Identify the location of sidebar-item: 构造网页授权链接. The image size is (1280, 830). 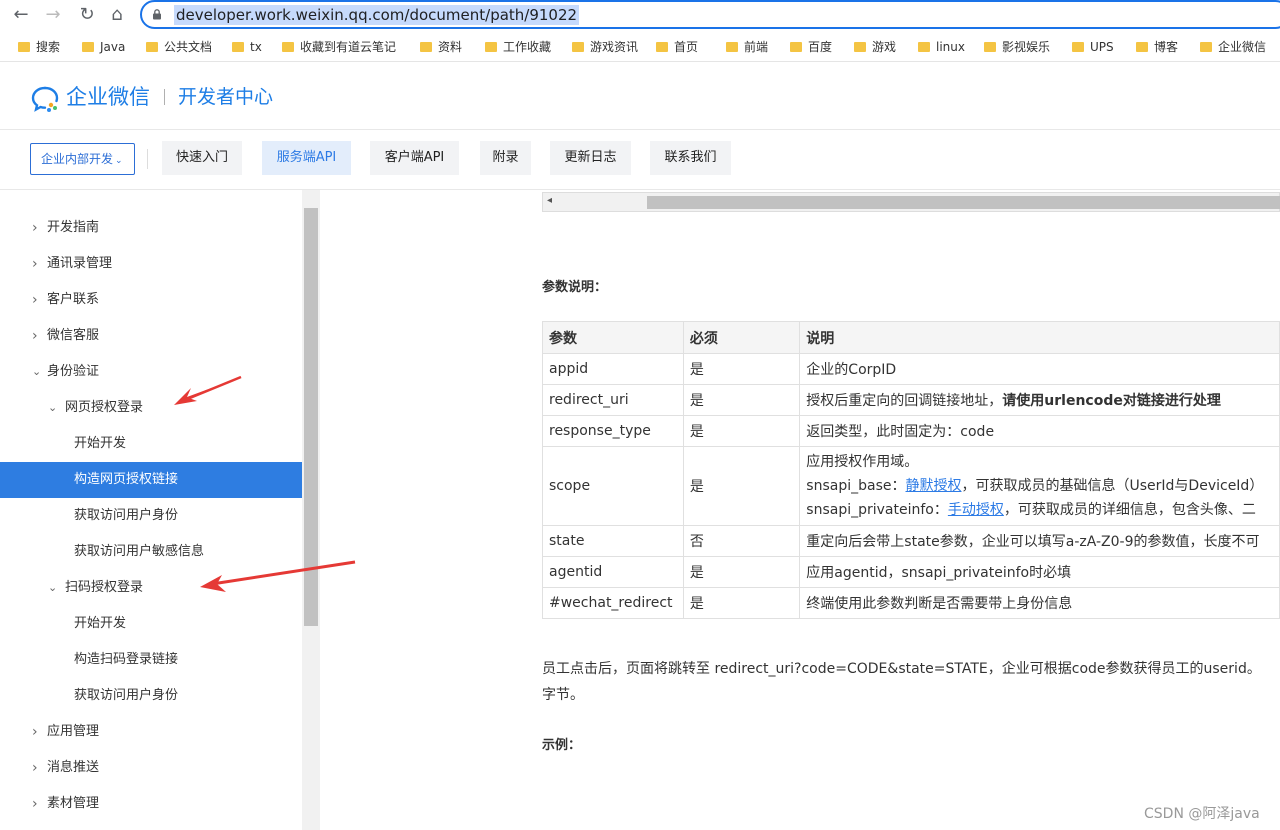
(151, 480).